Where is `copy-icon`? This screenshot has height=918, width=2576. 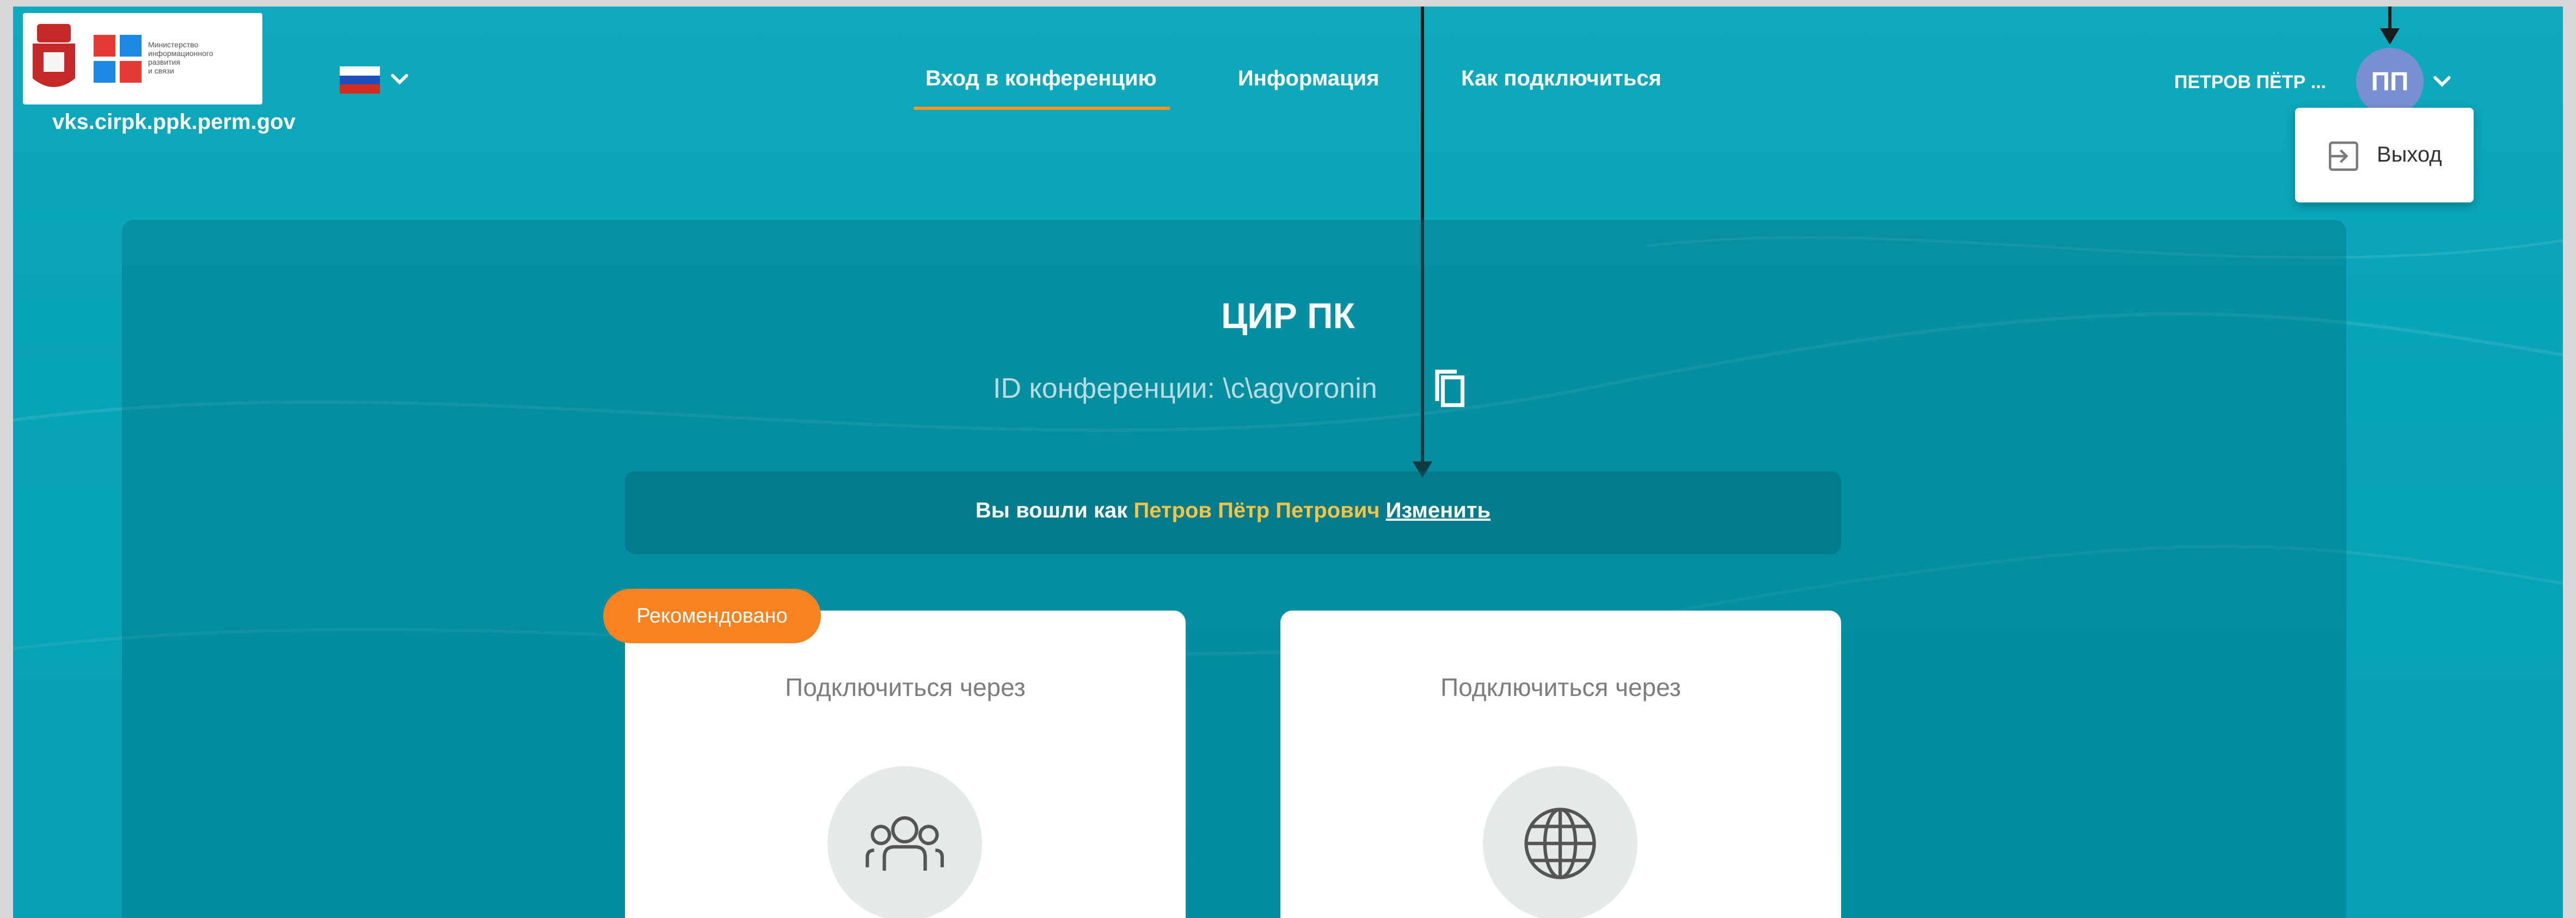 copy-icon is located at coordinates (1449, 388).